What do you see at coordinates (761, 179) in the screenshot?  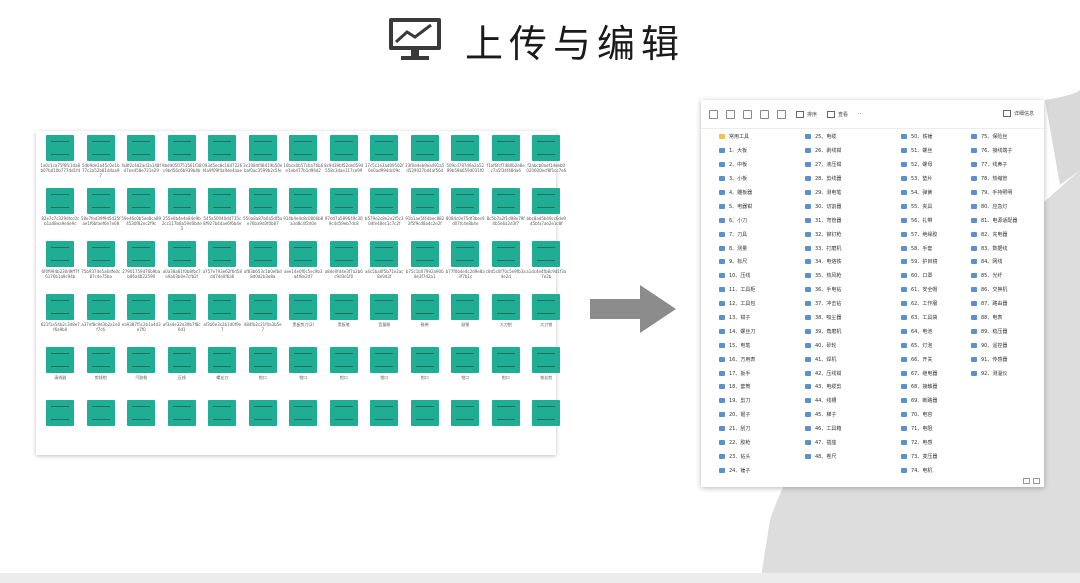 I see `file-item: 3、小板` at bounding box center [761, 179].